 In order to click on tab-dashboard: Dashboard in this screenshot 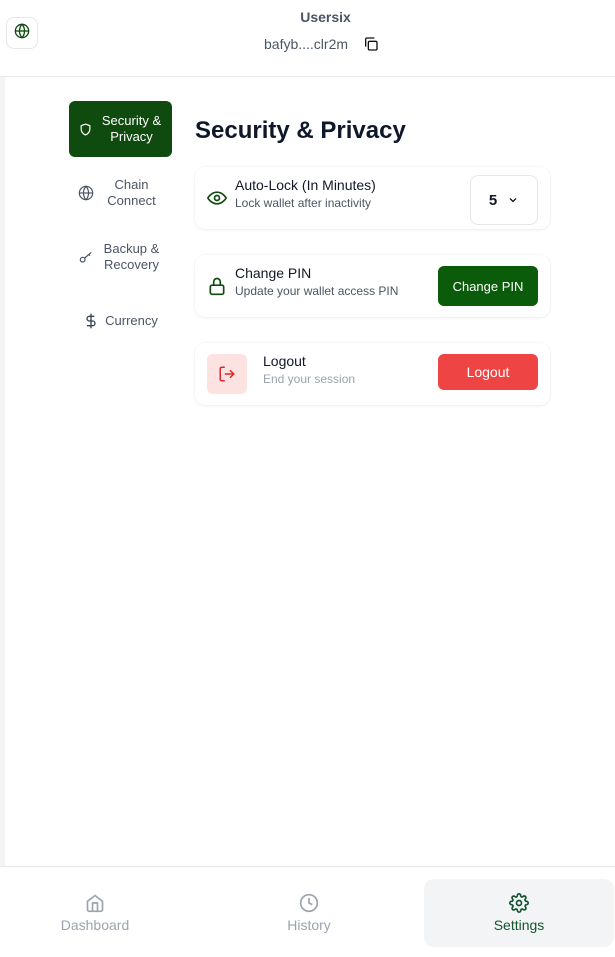, I will do `click(95, 913)`.